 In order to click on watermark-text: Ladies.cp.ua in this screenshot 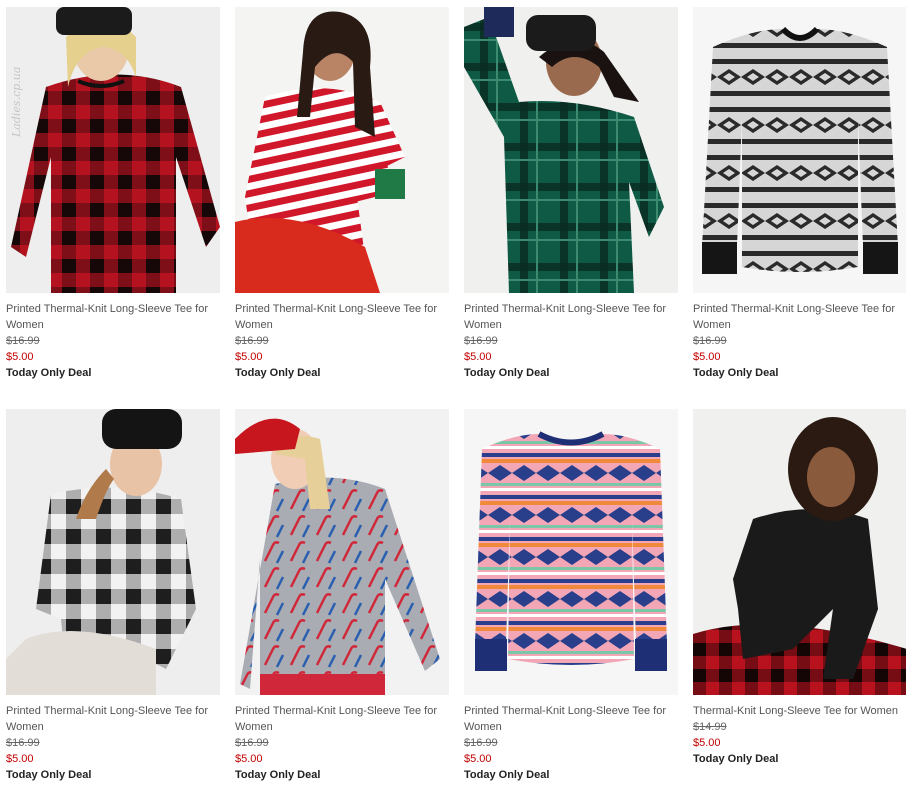, I will do `click(16, 101)`.